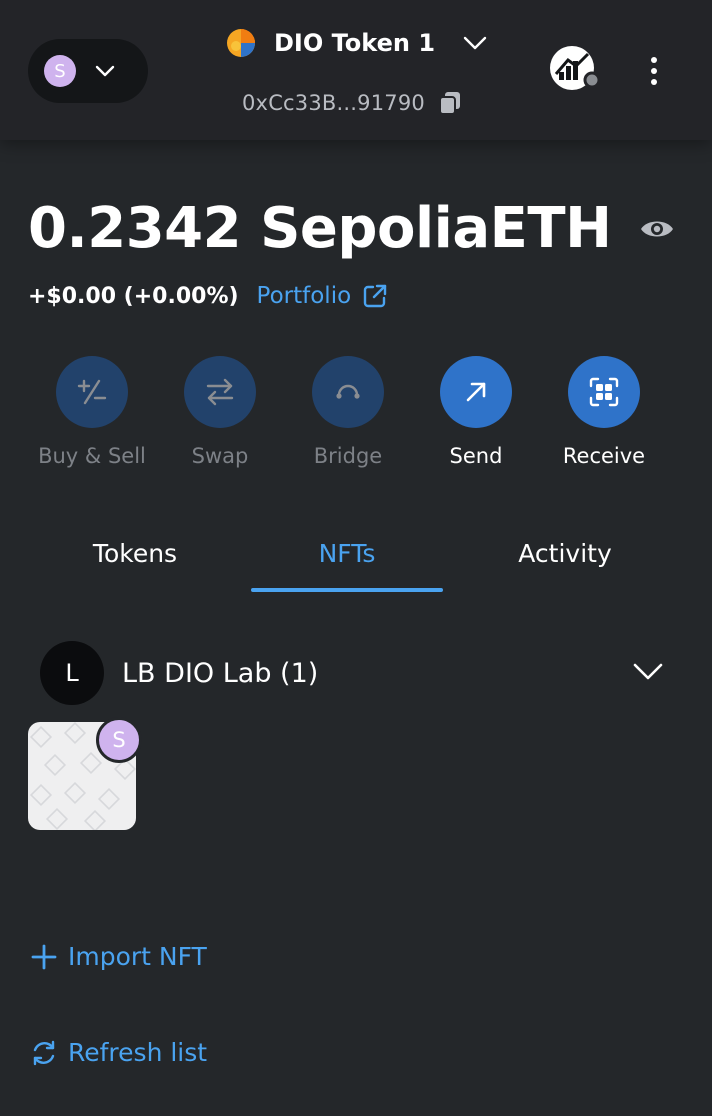 This screenshot has width=712, height=1116. I want to click on balance-section: 0.2342 SepoliaETH, so click(351, 228).